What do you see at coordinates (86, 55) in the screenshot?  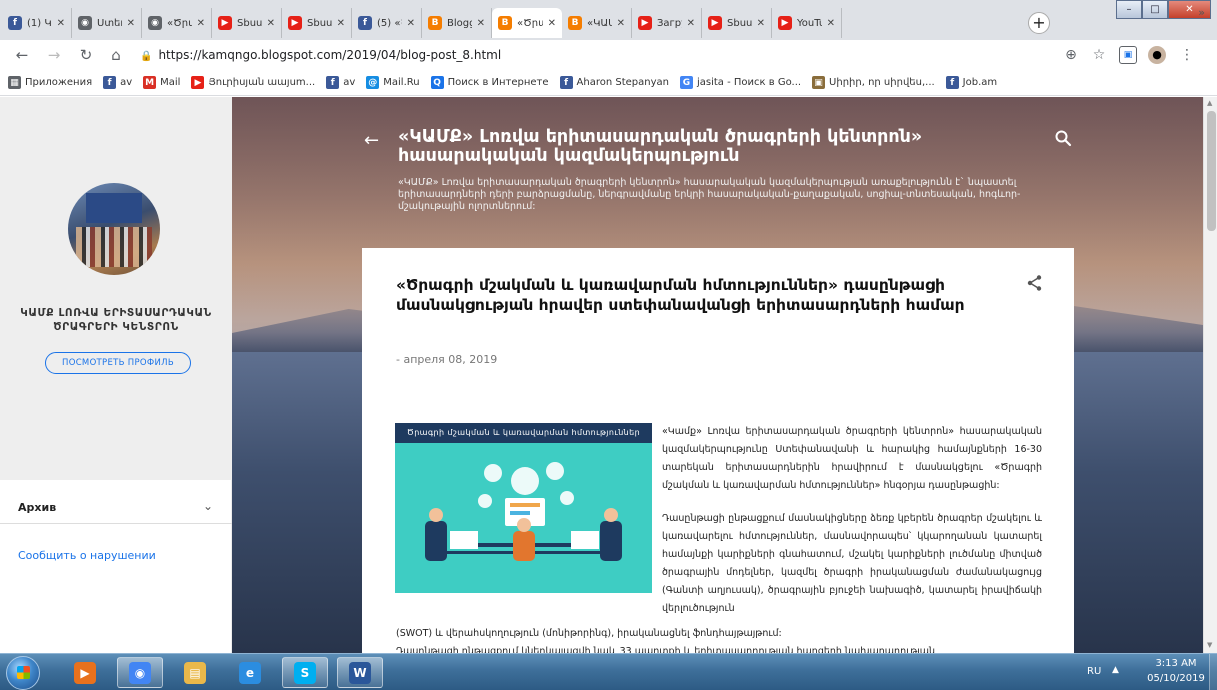 I see `reload-button: ↻` at bounding box center [86, 55].